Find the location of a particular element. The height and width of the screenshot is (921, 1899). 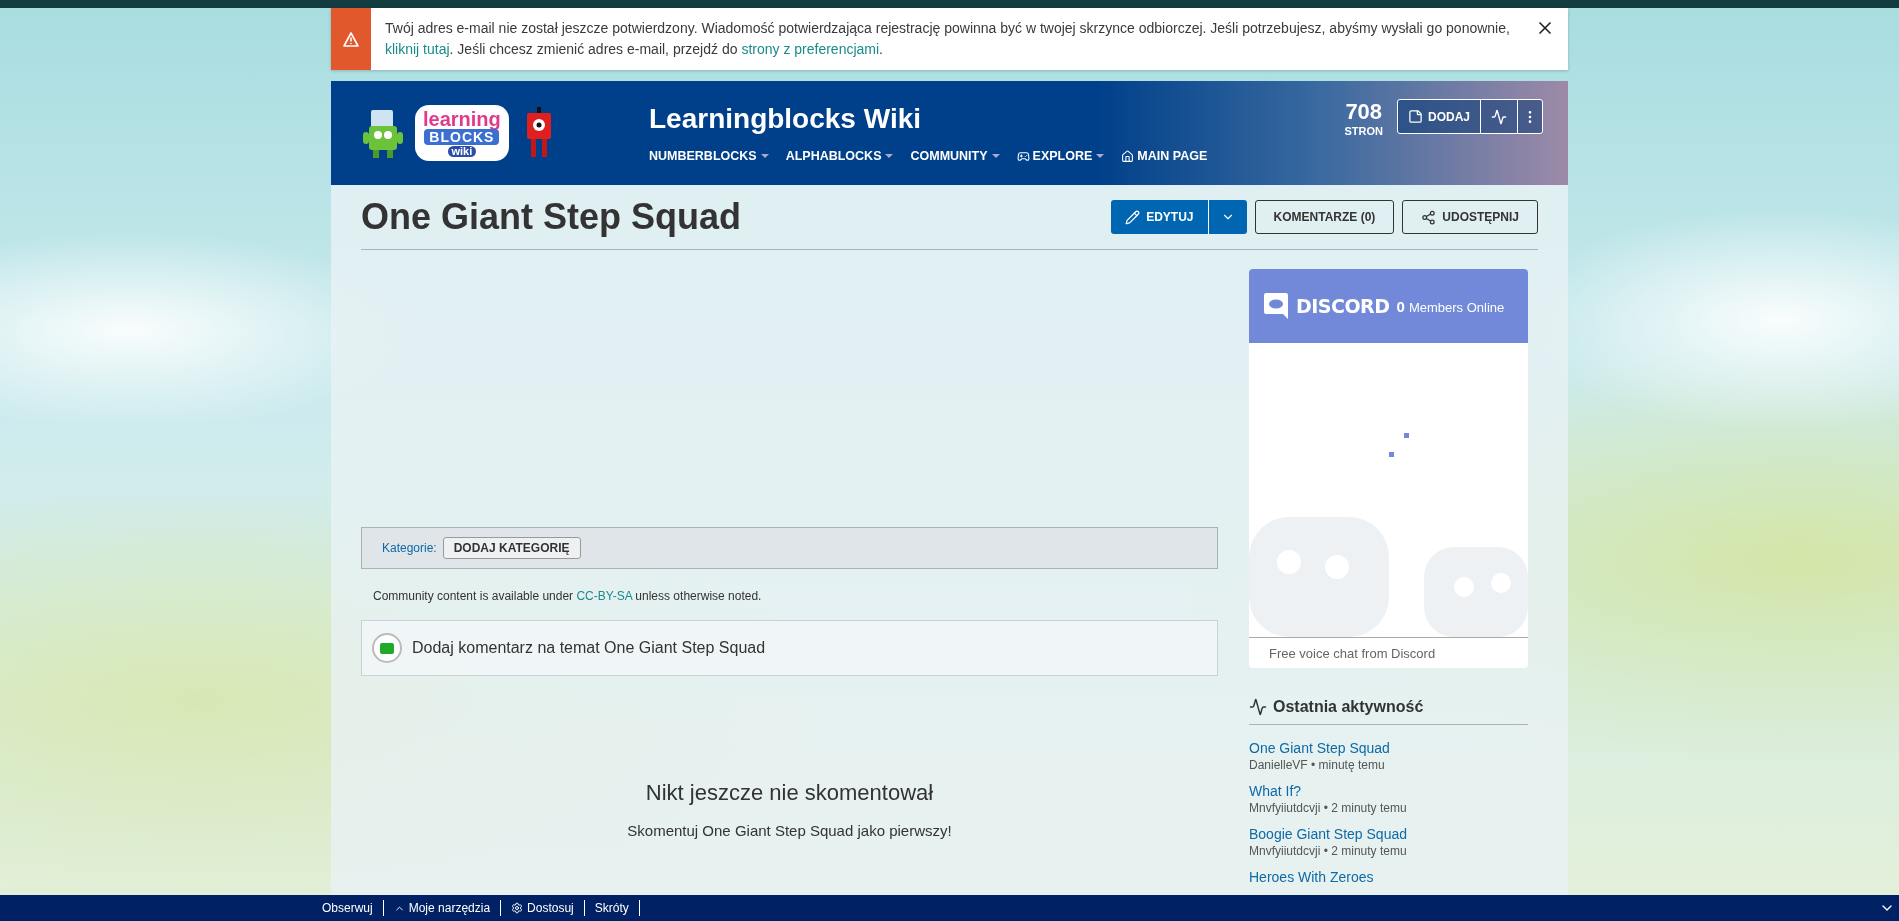

home-icon is located at coordinates (1128, 156).